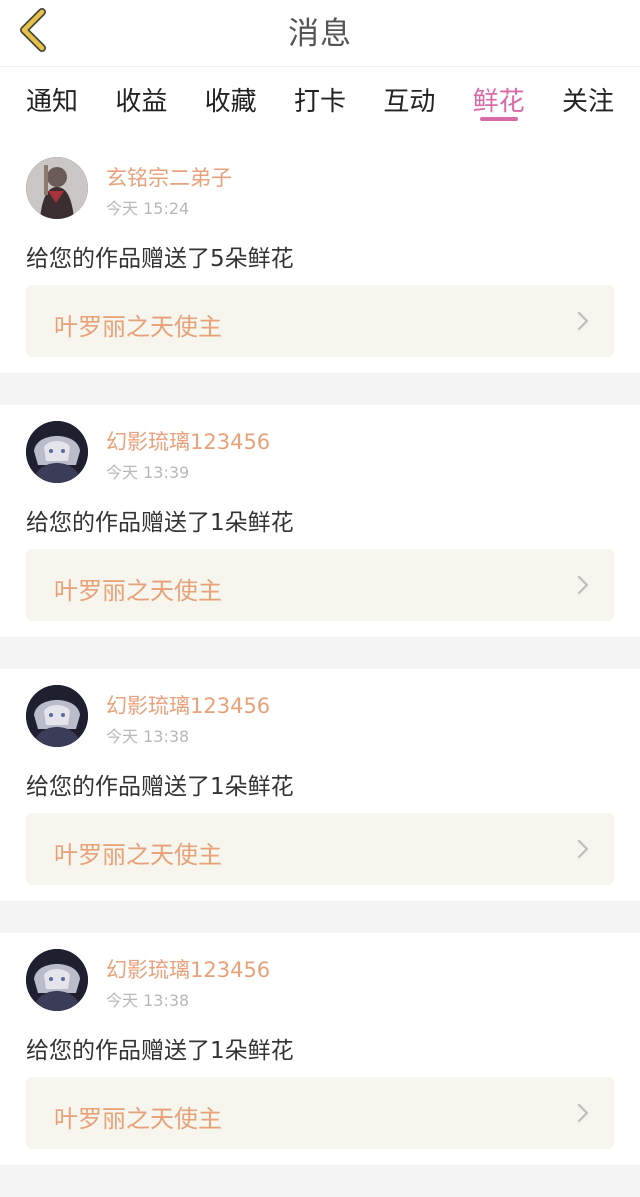  I want to click on tab-label: 通知, so click(52, 102).